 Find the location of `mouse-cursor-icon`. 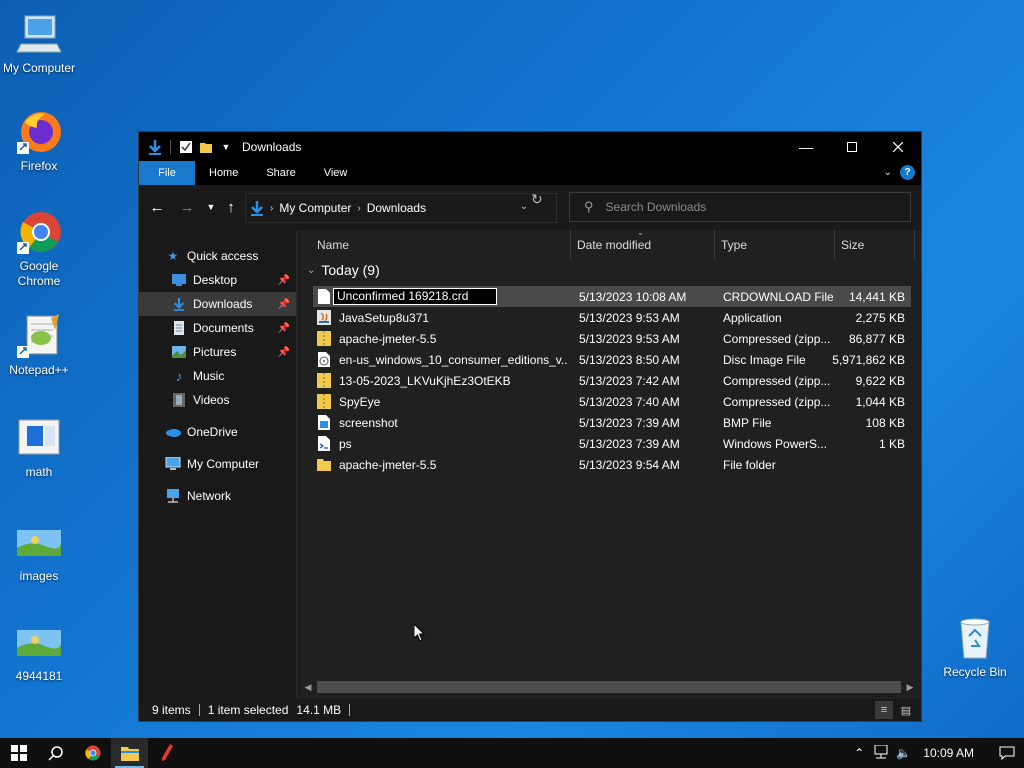

mouse-cursor-icon is located at coordinates (420, 633).